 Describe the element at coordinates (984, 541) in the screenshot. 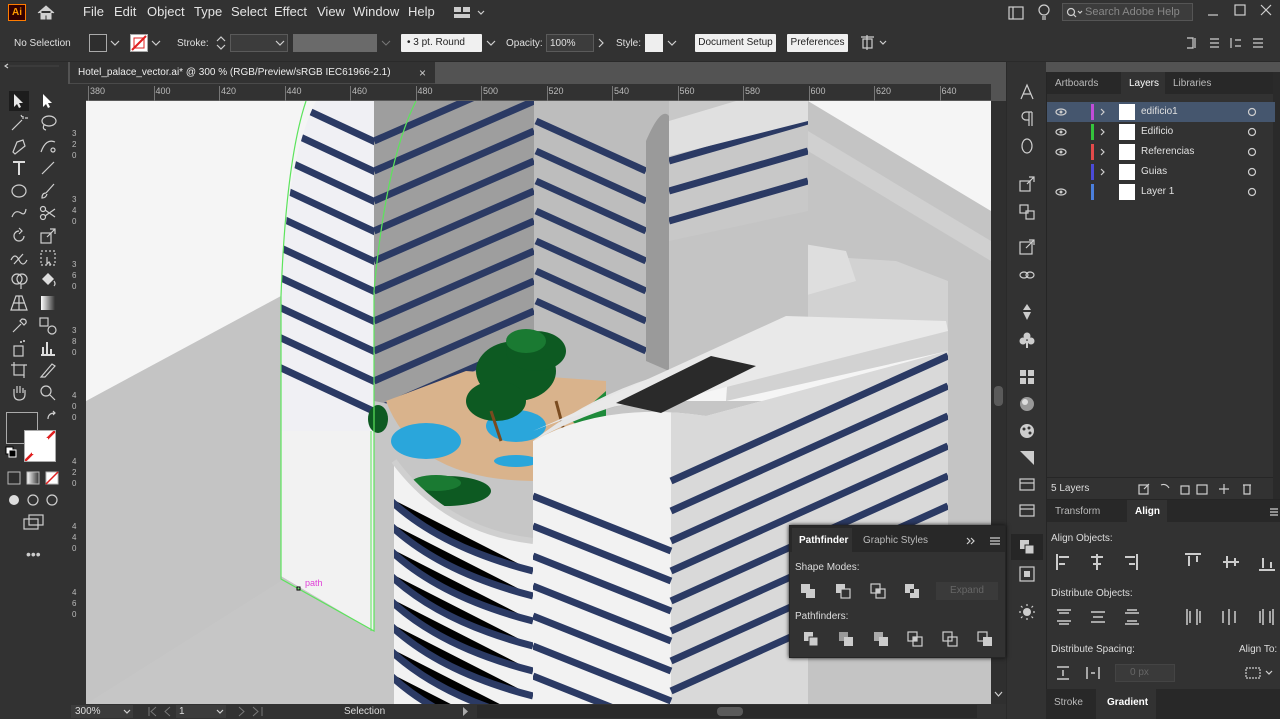

I see `panel-controls-icon` at that location.